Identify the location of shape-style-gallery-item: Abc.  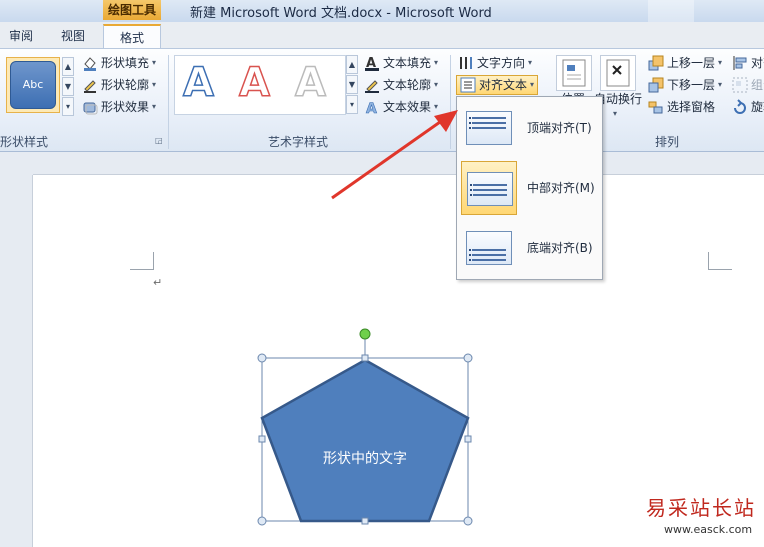
(33, 85).